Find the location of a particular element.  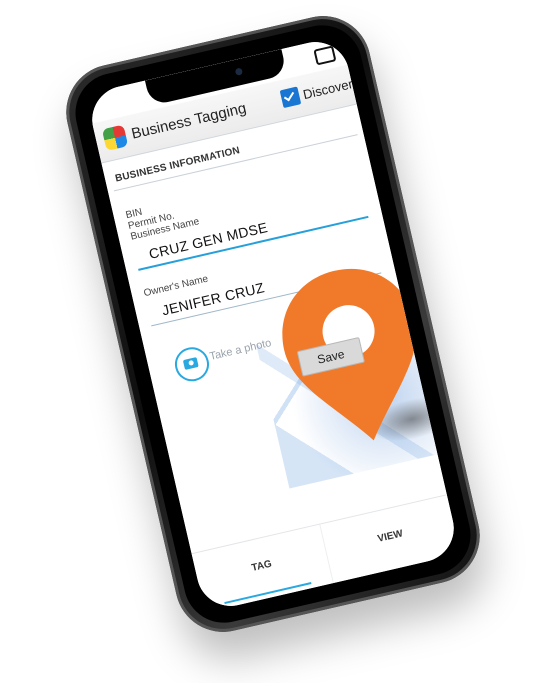

discover-toggle: Discover is located at coordinates (317, 91).